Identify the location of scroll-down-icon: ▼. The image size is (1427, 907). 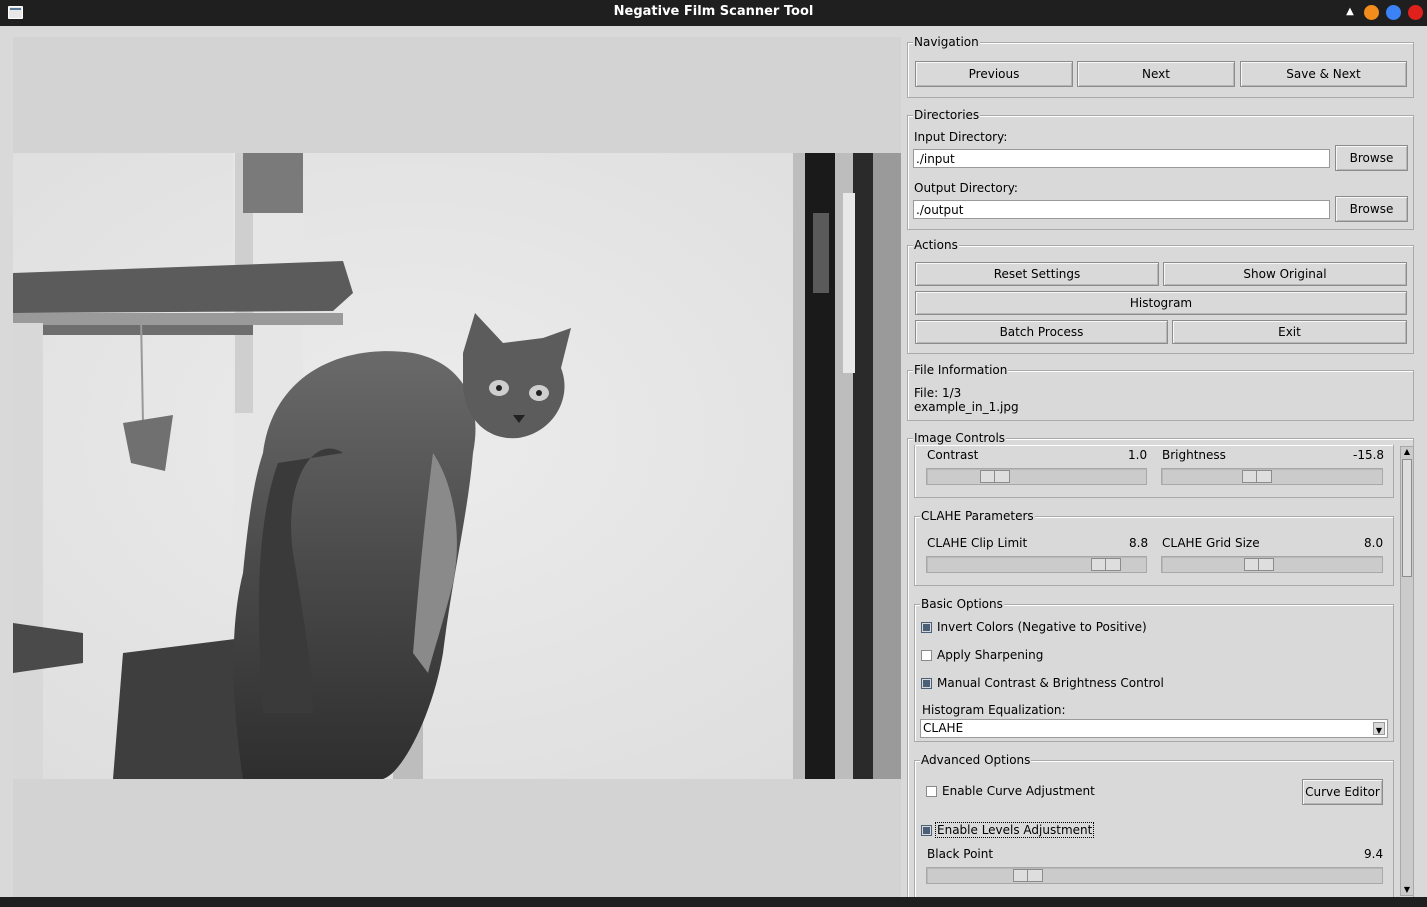
(1407, 890).